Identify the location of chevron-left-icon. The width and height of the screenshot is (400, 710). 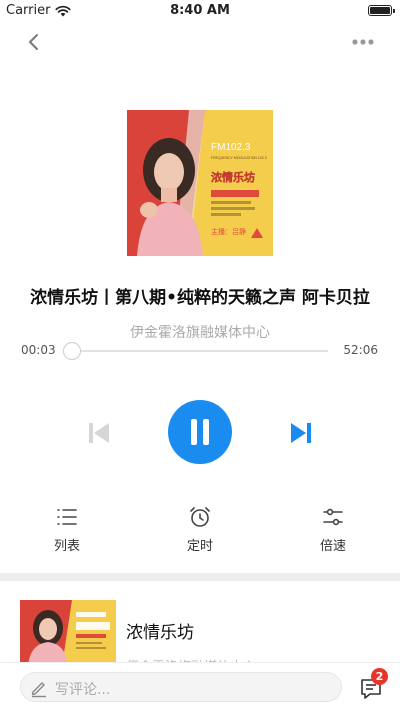
(33, 42).